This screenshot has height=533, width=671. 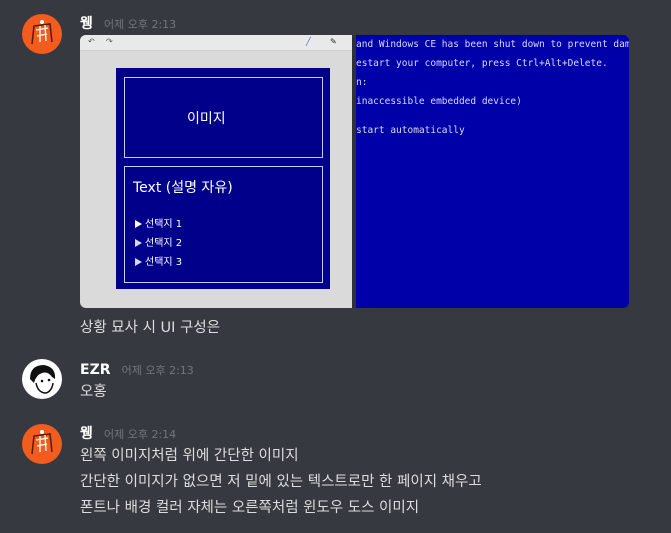 What do you see at coordinates (308, 41) in the screenshot?
I see `pen-icon: ╱` at bounding box center [308, 41].